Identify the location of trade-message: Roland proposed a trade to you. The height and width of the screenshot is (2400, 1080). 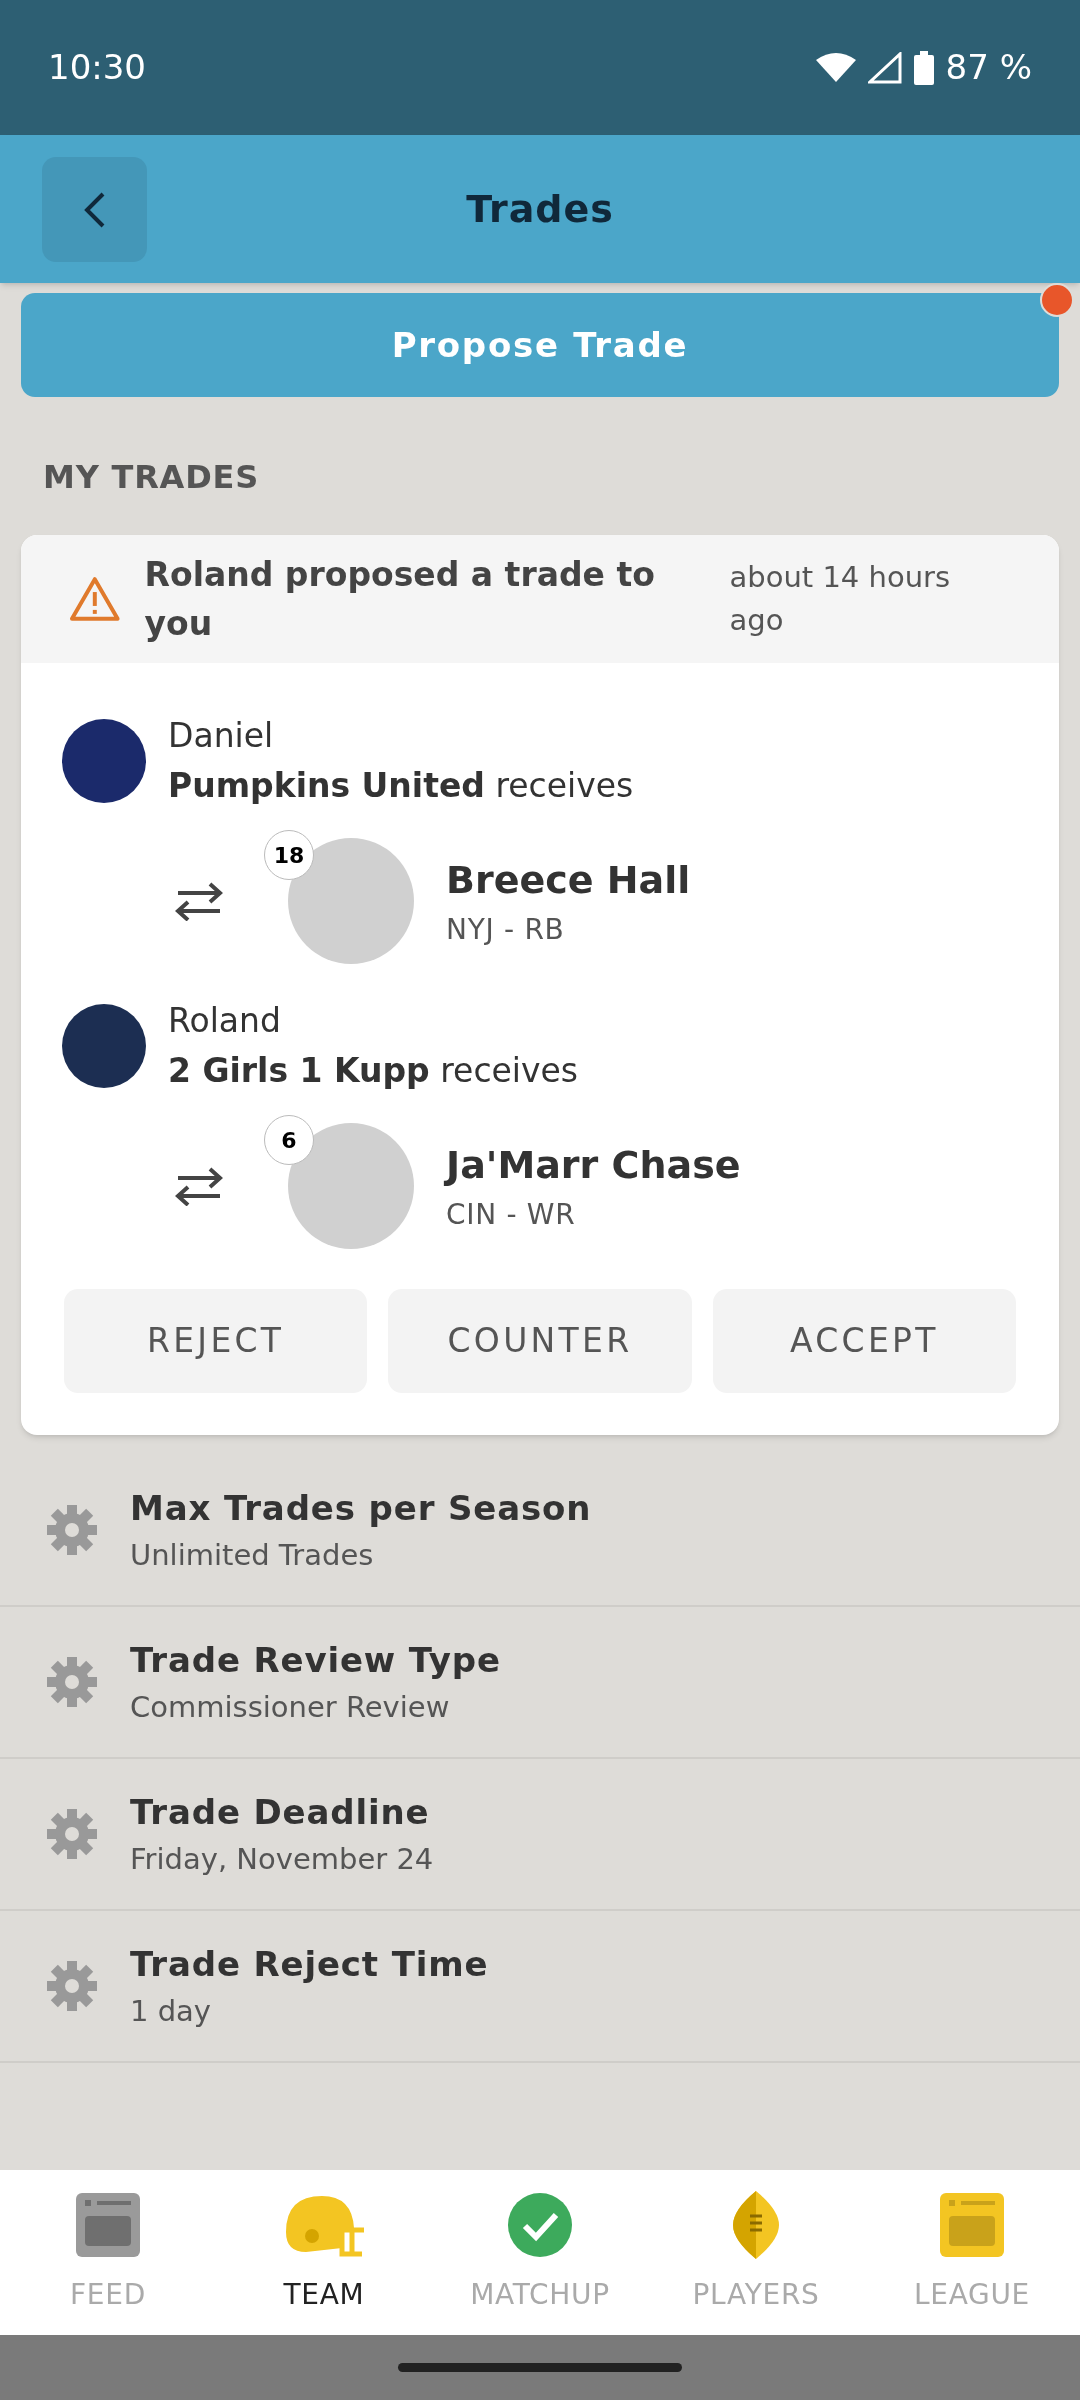
(400, 599).